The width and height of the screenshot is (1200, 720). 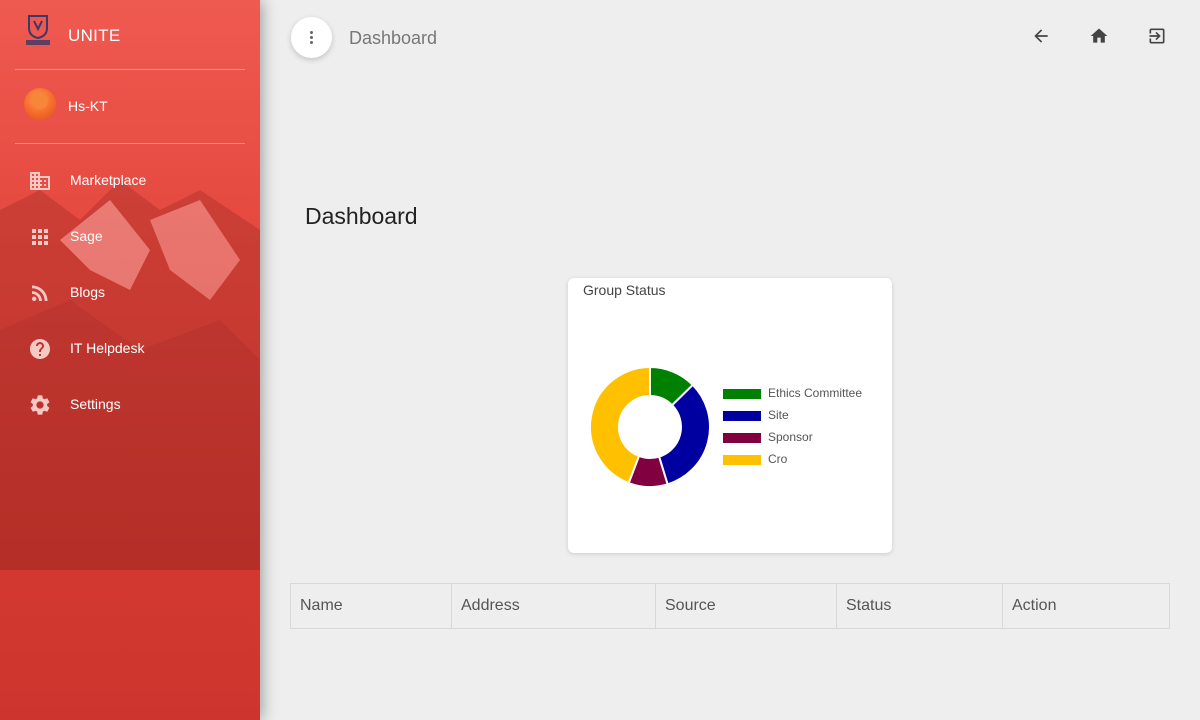 I want to click on topbar: Dashboard, so click(x=730, y=38).